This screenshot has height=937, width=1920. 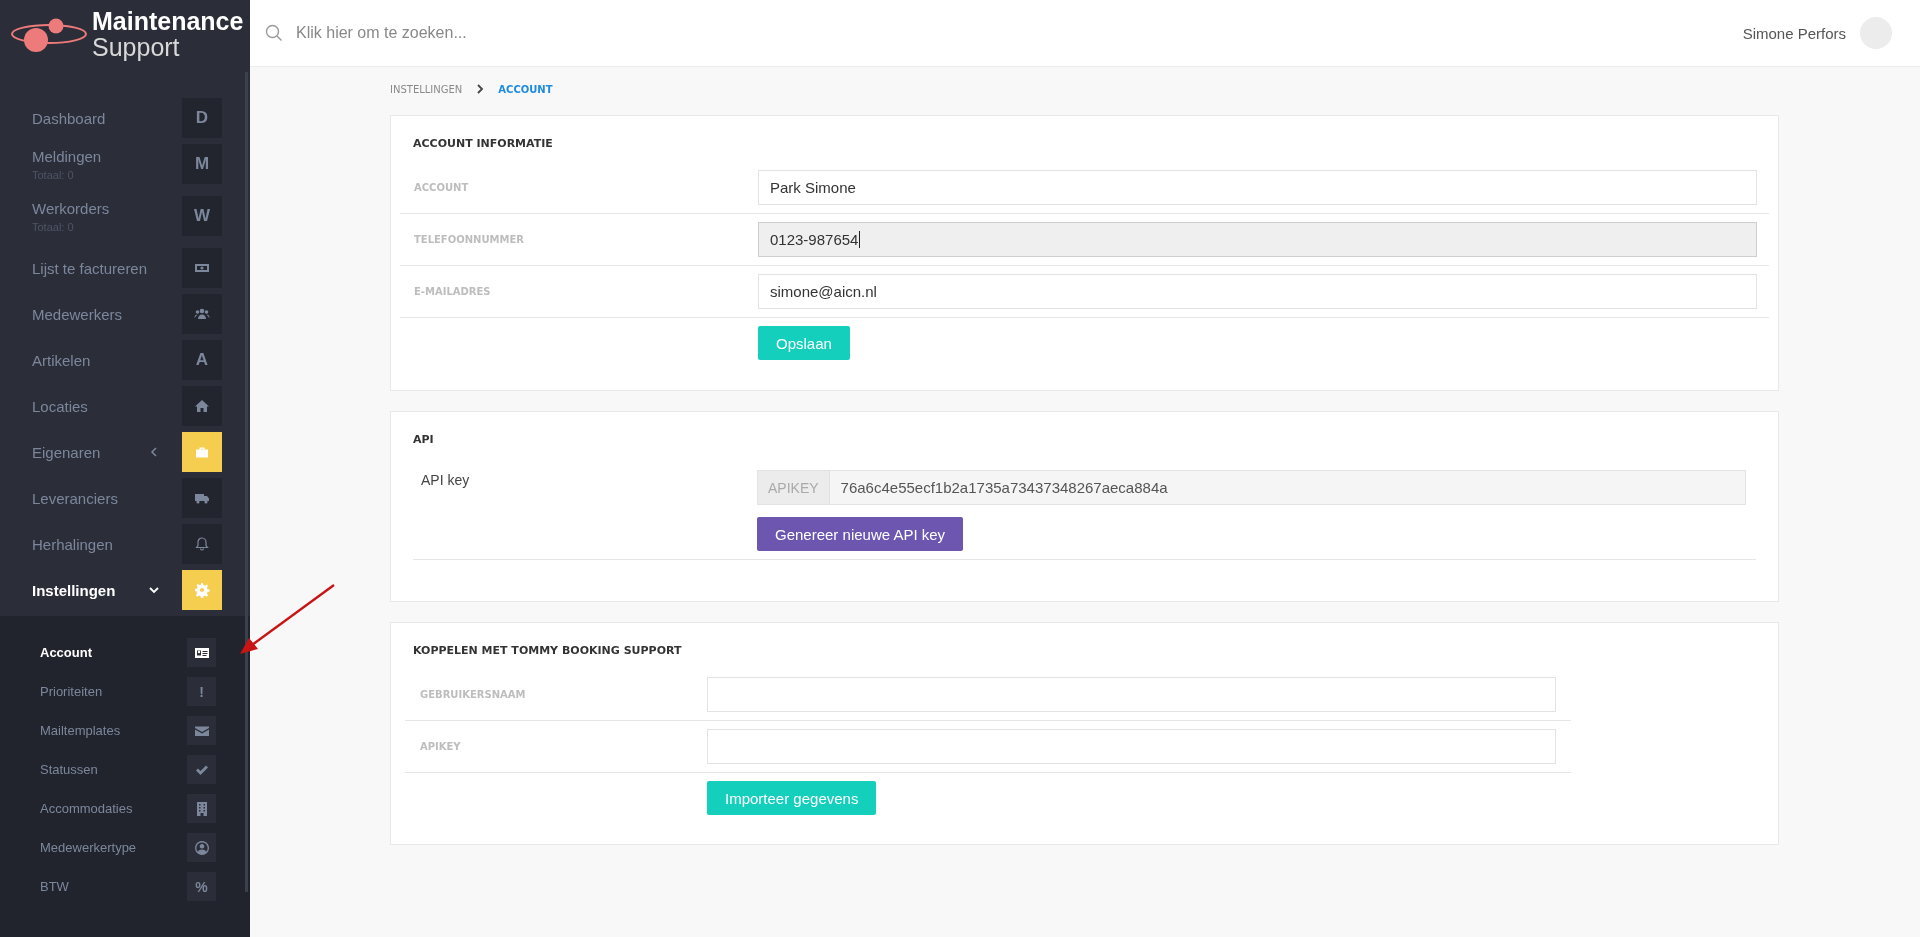 What do you see at coordinates (78, 314) in the screenshot?
I see `sidebar-item-label: Medewerkers` at bounding box center [78, 314].